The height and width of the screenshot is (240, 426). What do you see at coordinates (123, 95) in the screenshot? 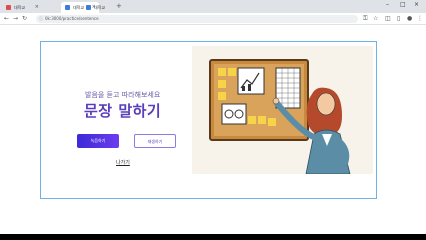
I see `page-subtitle: 발음을 듣고 따라해보세요` at bounding box center [123, 95].